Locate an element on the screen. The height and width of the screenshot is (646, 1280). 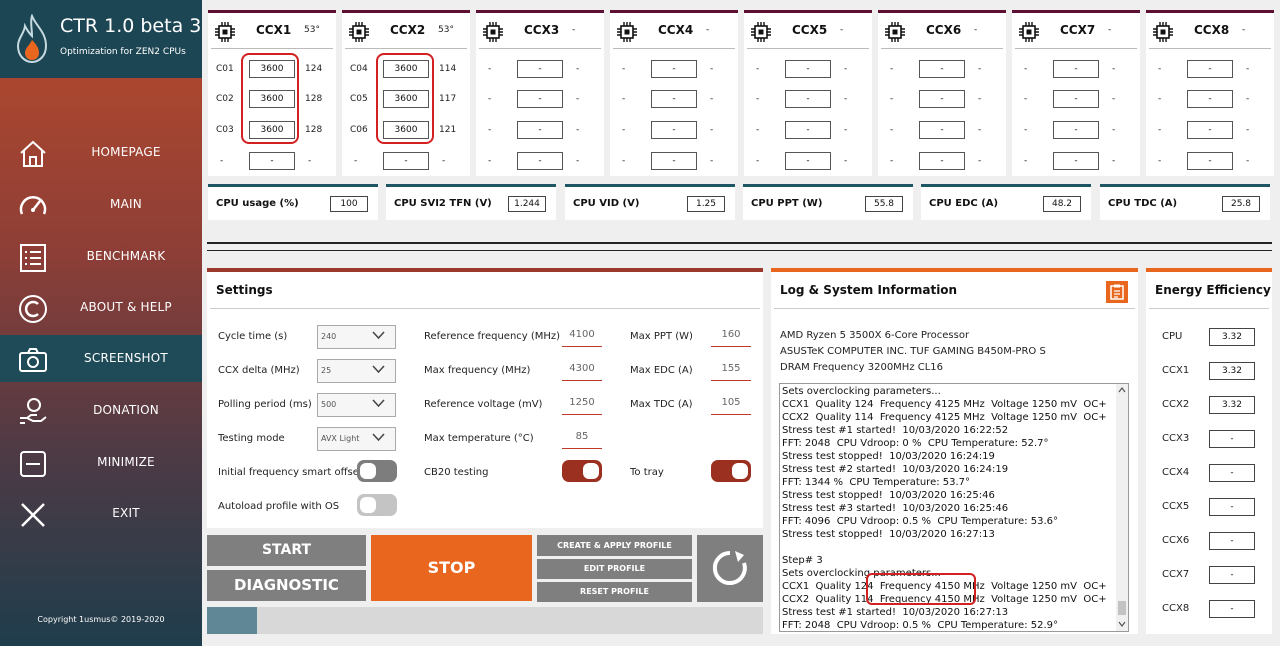
ccx-panel-6: CCX6 - - - - - - - - - - - - - is located at coordinates (942, 93).